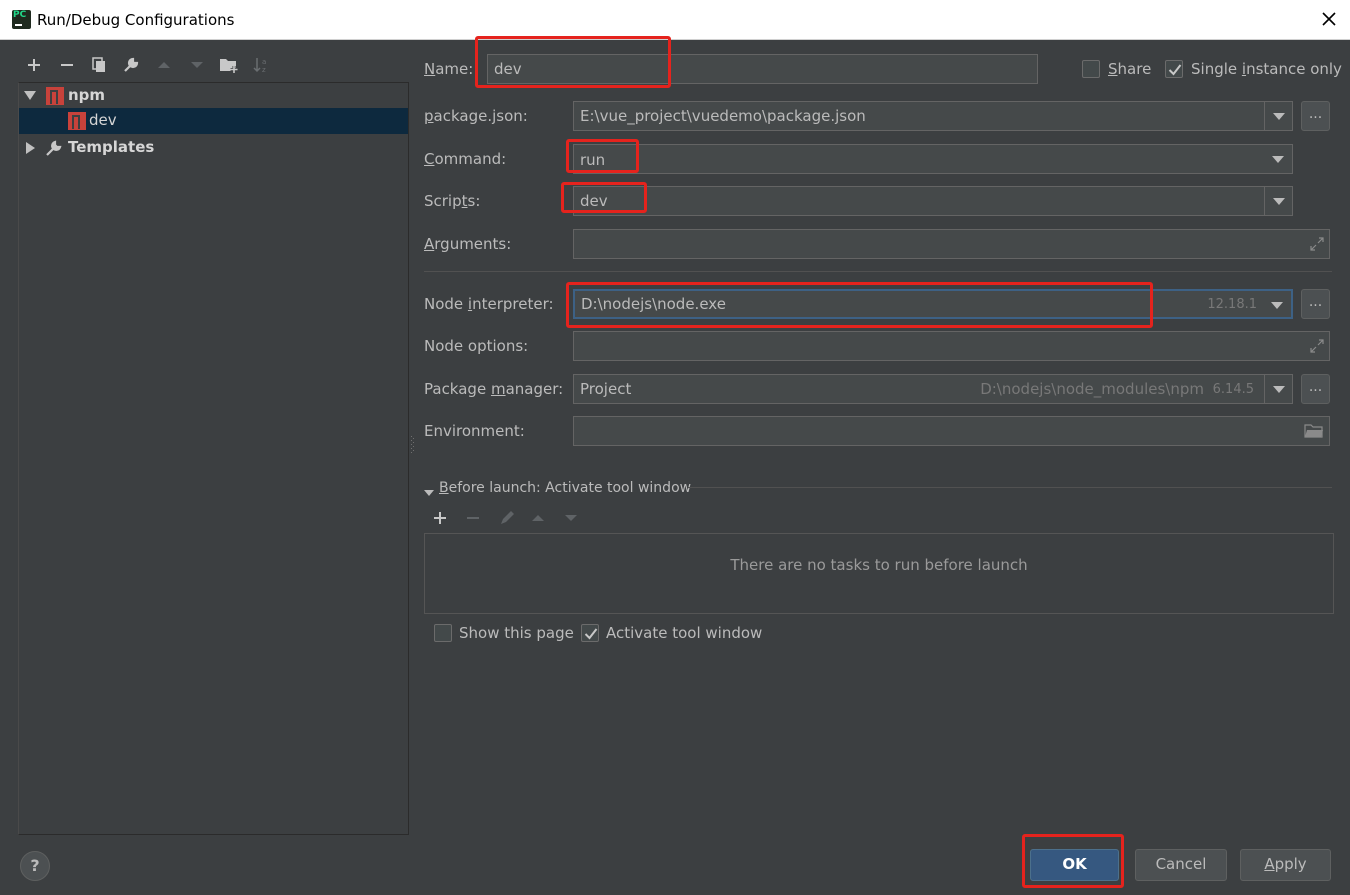  Describe the element at coordinates (30, 148) in the screenshot. I see `collapse-arrow-icon` at that location.